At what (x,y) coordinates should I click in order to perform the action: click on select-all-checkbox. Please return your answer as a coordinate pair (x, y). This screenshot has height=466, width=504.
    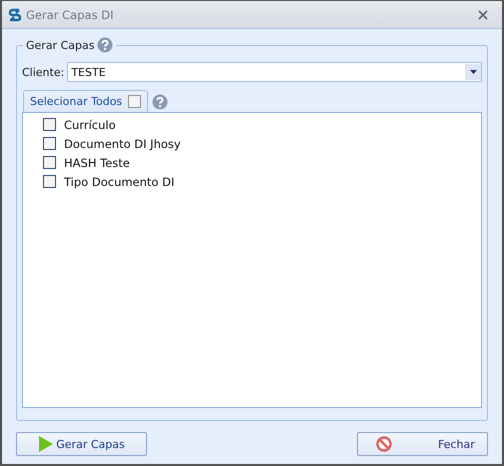
    Looking at the image, I should click on (135, 101).